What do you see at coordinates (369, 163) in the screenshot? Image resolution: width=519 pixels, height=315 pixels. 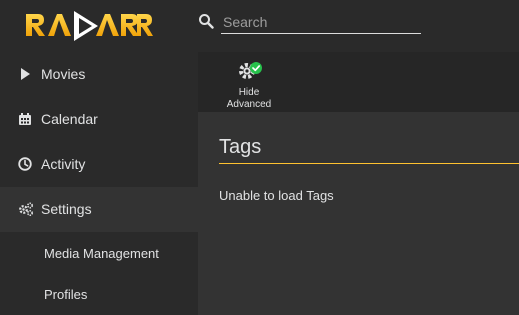 I see `title-underline` at bounding box center [369, 163].